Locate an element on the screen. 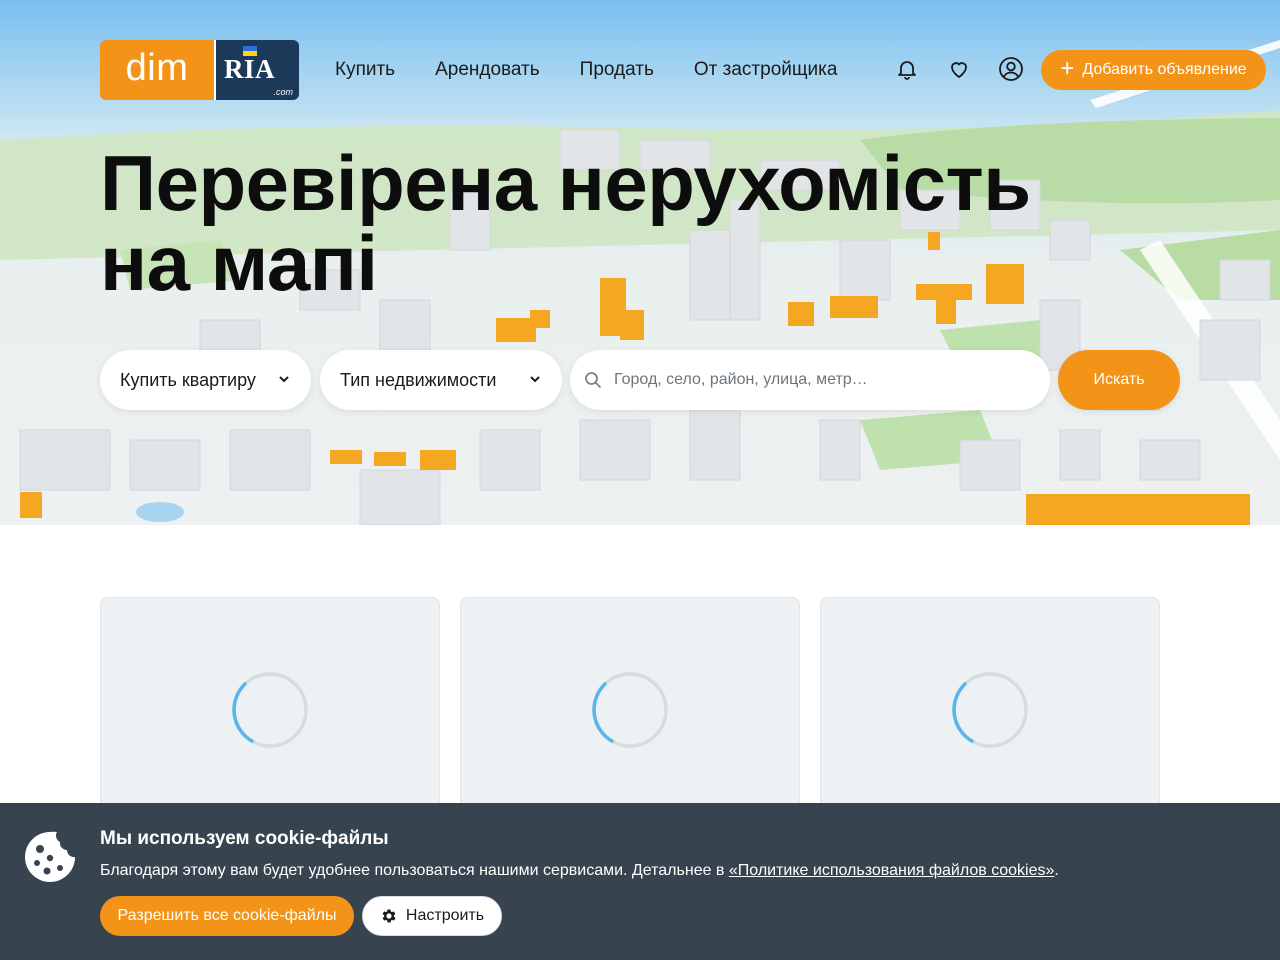 This screenshot has height=960, width=1280. nav-sell: Продать is located at coordinates (617, 70).